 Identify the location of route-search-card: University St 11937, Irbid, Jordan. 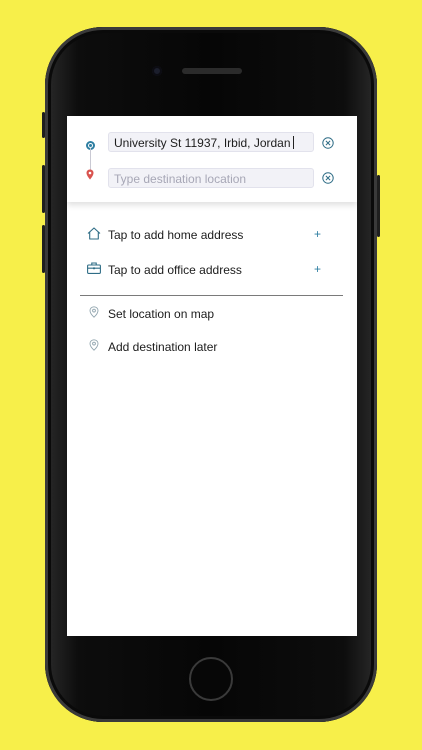
(212, 159).